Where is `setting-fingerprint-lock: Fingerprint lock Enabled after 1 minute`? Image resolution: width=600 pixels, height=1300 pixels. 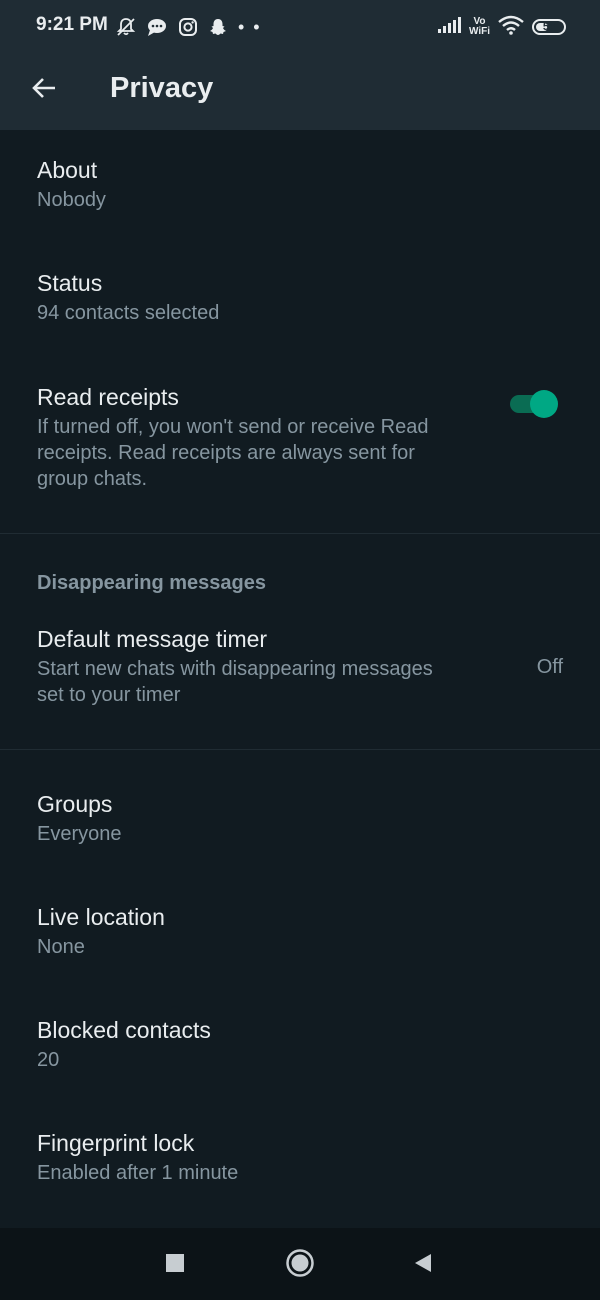 setting-fingerprint-lock: Fingerprint lock Enabled after 1 minute is located at coordinates (300, 1157).